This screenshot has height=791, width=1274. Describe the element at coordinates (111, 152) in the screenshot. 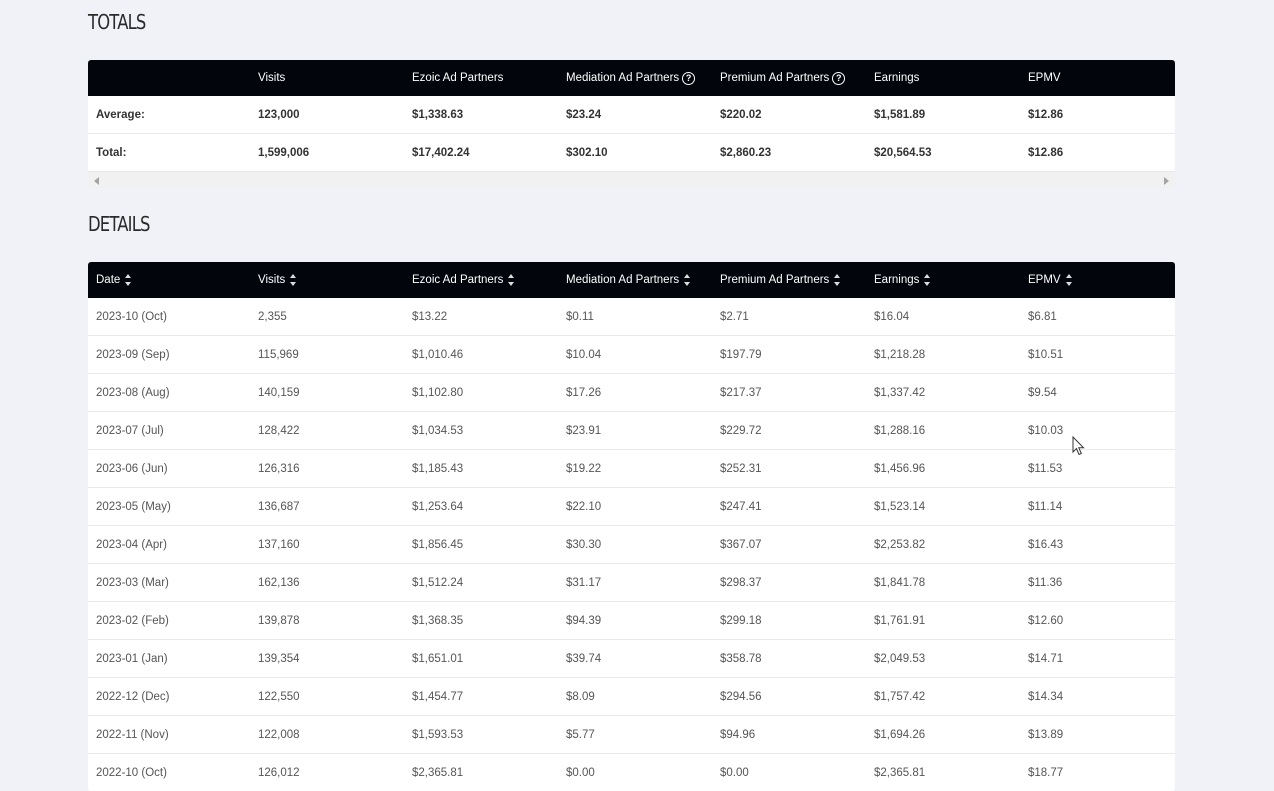

I see `table-cell: Total:` at that location.